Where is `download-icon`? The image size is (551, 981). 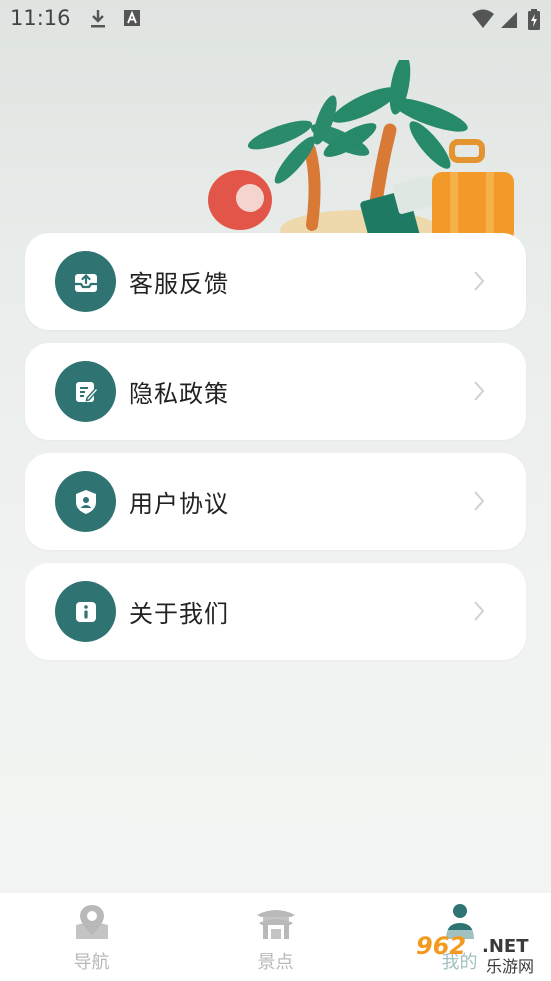
download-icon is located at coordinates (98, 21).